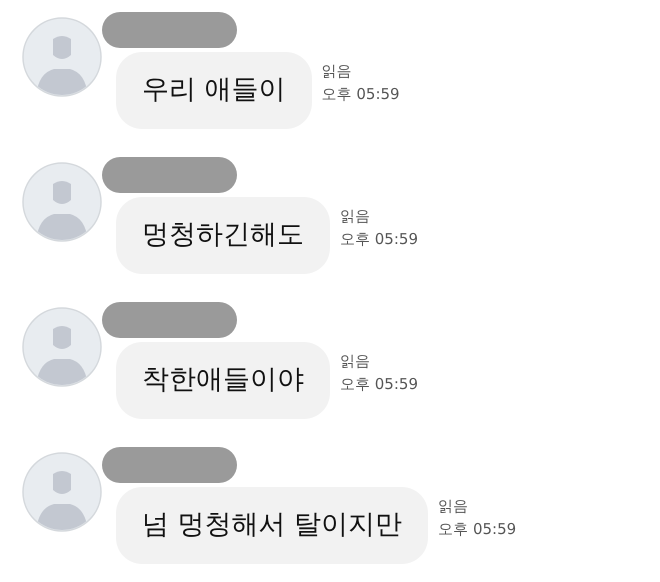 Image resolution: width=660 pixels, height=582 pixels. Describe the element at coordinates (272, 525) in the screenshot. I see `message-bubble: 넘 멍청해서 탈이지만` at that location.